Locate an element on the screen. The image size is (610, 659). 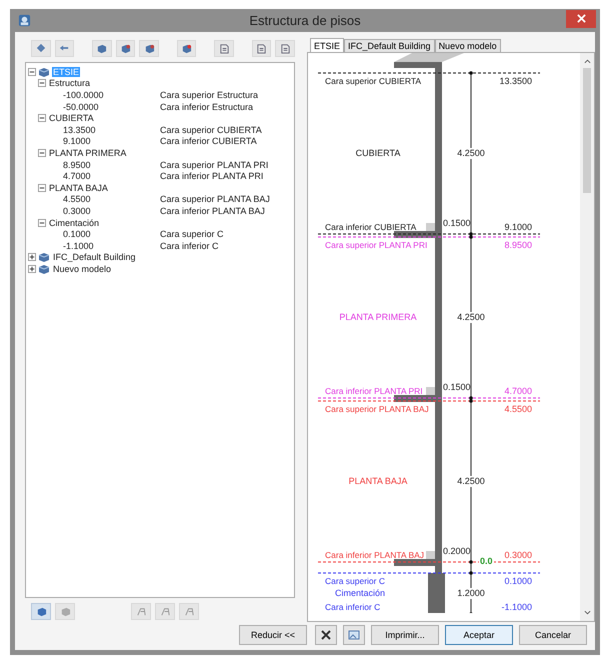
arrow-icon is located at coordinates (41, 48).